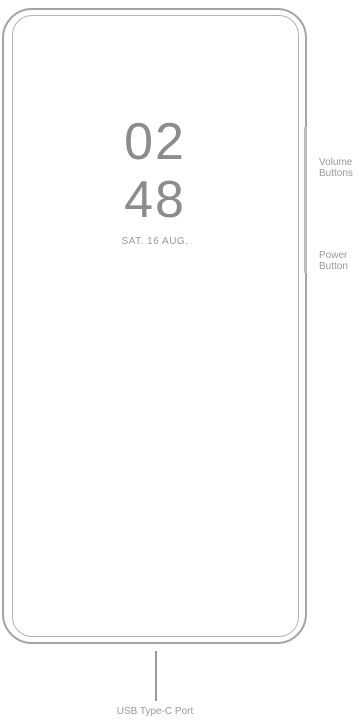 The image size is (364, 721). What do you see at coordinates (154, 15) in the screenshot?
I see `earpiece-line` at bounding box center [154, 15].